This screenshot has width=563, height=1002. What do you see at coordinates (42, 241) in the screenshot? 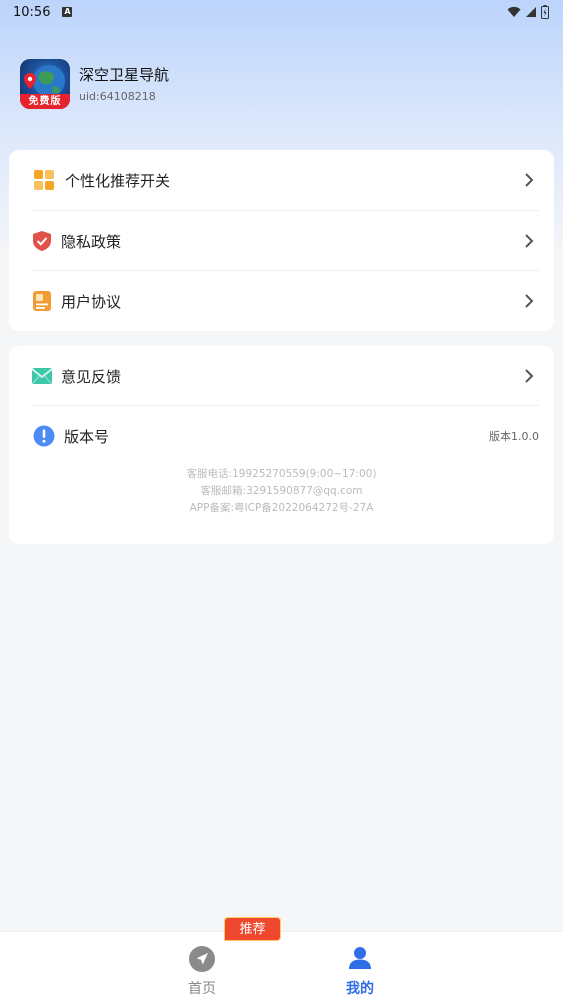
I see `shield-icon` at bounding box center [42, 241].